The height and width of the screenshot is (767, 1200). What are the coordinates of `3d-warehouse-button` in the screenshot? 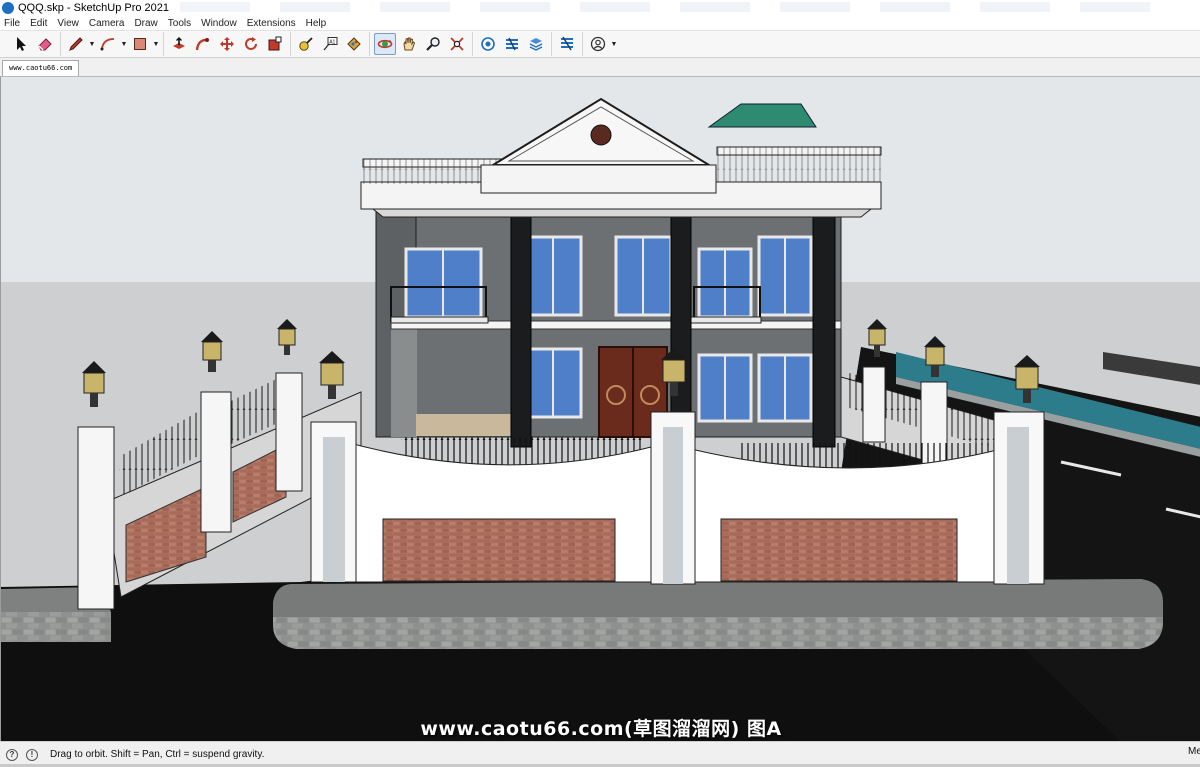 It's located at (488, 44).